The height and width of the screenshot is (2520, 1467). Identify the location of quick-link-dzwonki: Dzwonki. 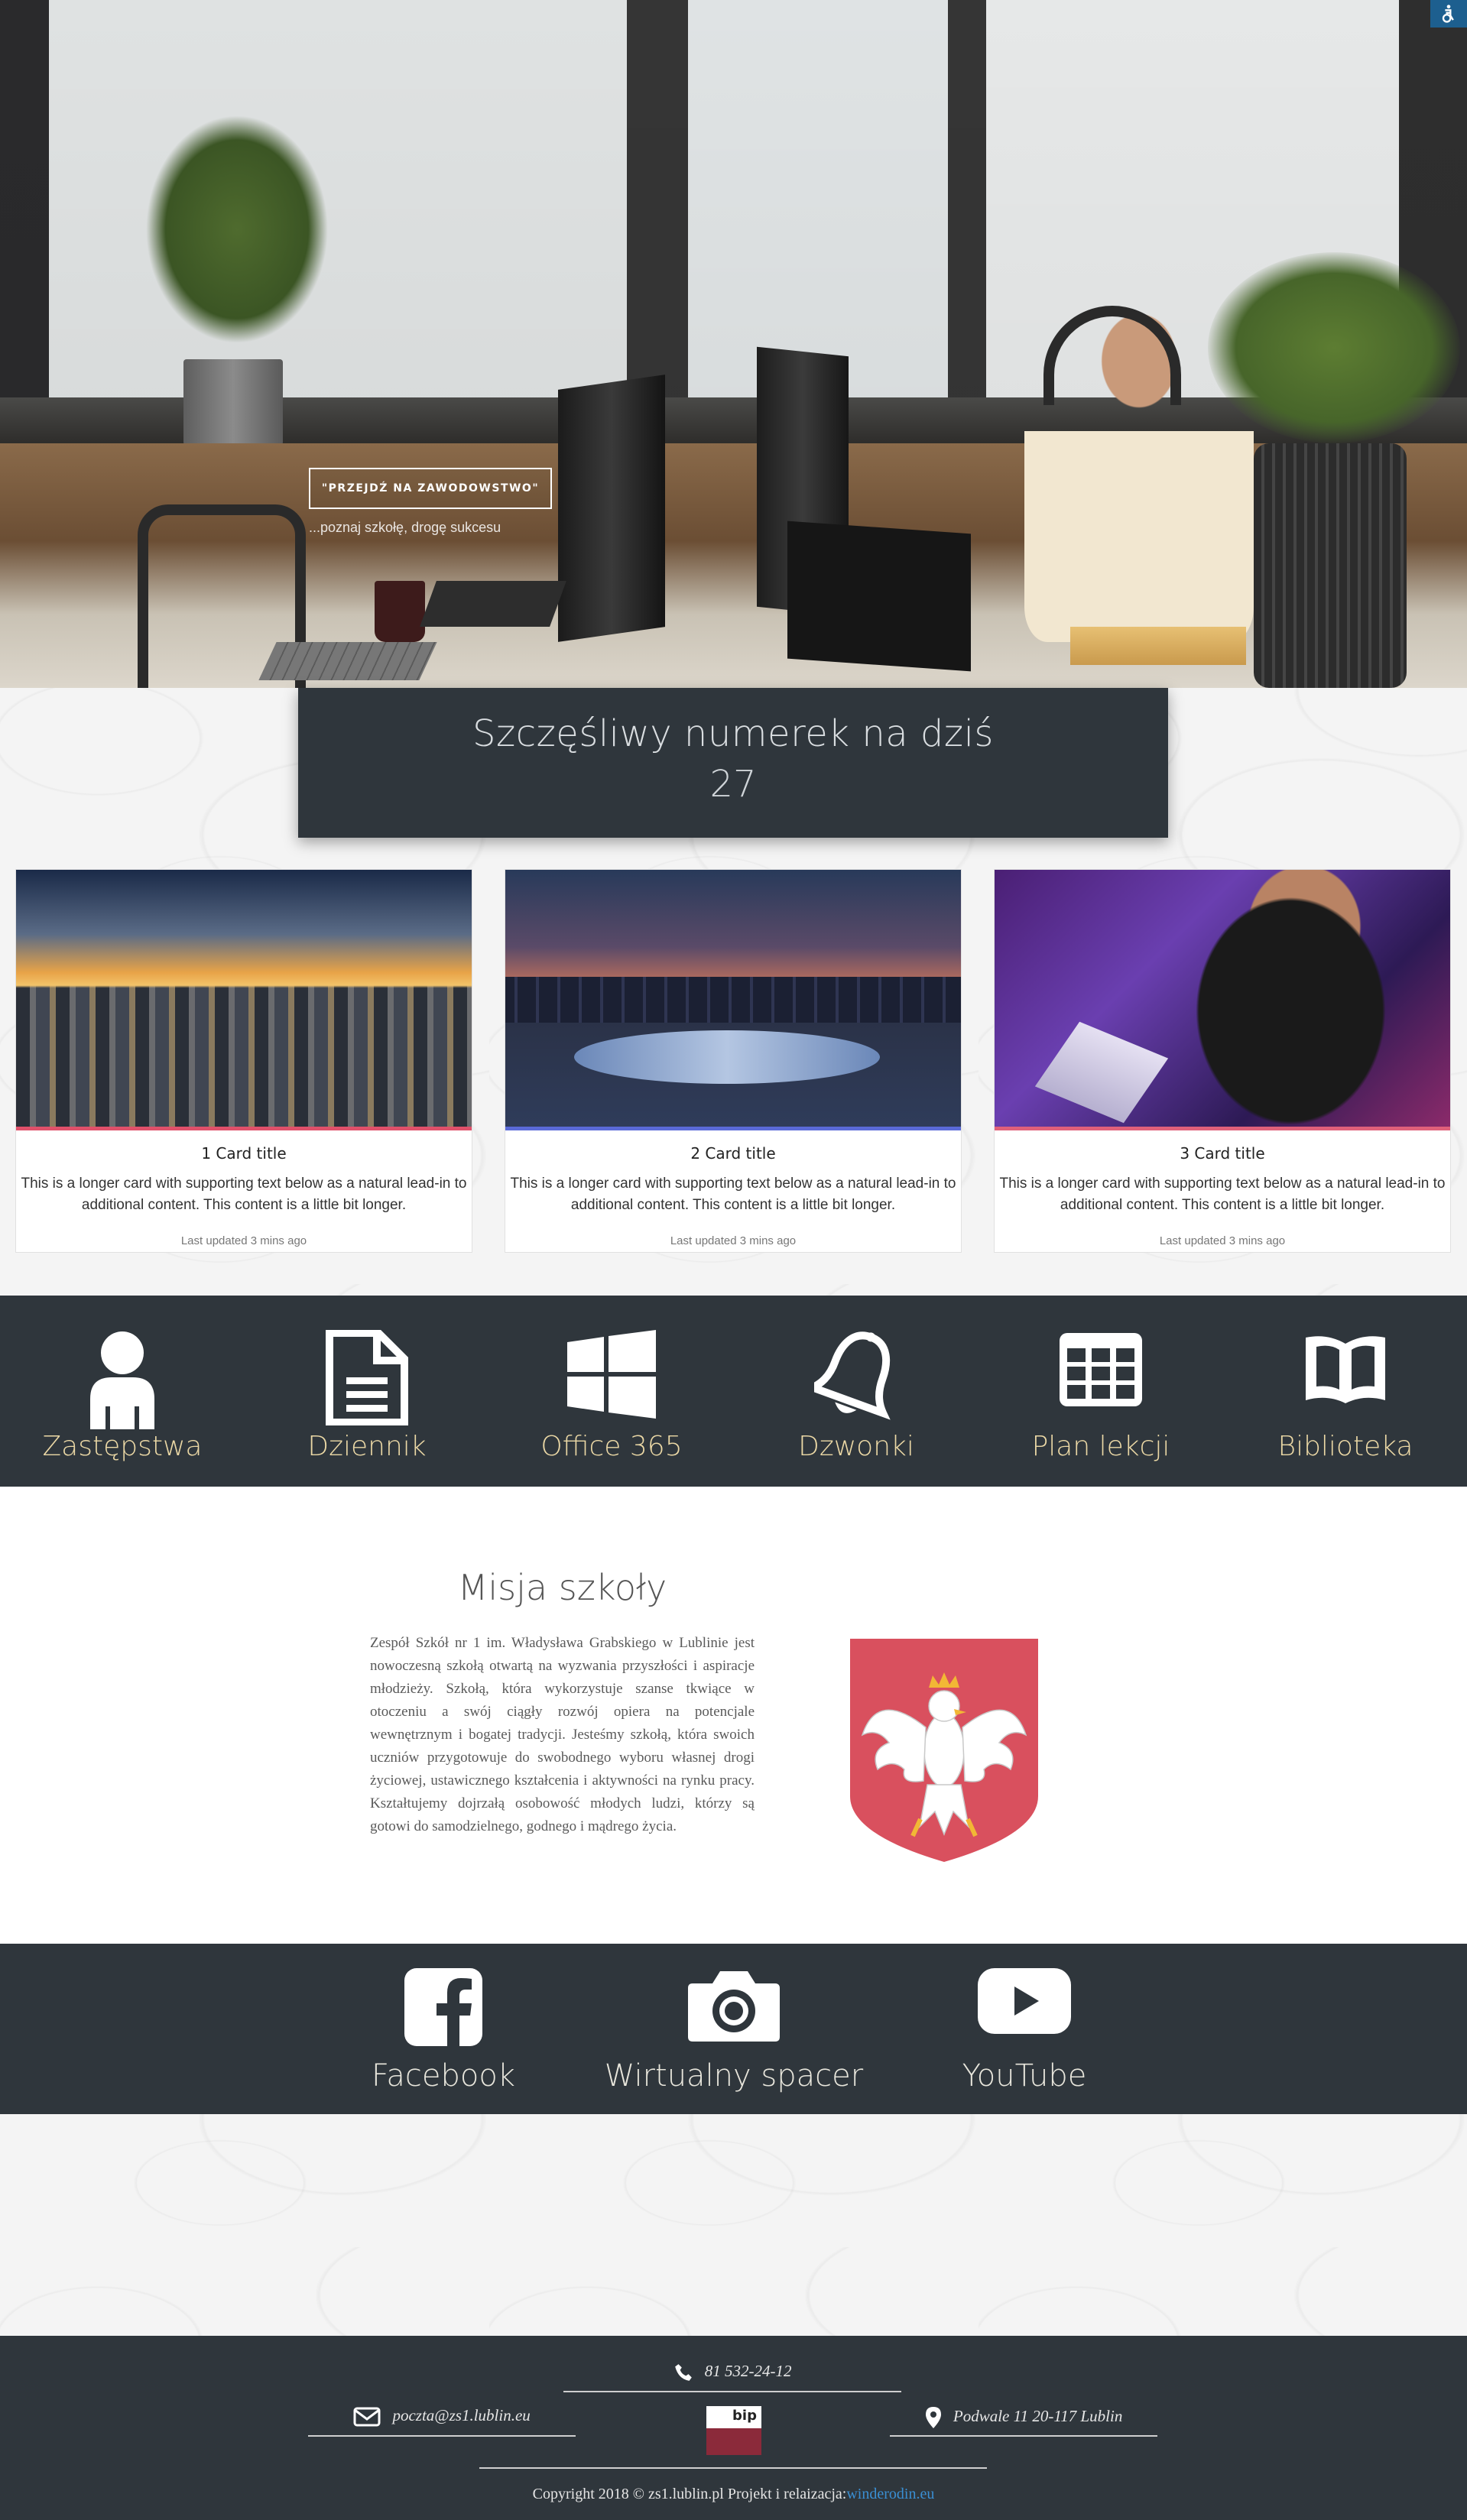
(857, 1391).